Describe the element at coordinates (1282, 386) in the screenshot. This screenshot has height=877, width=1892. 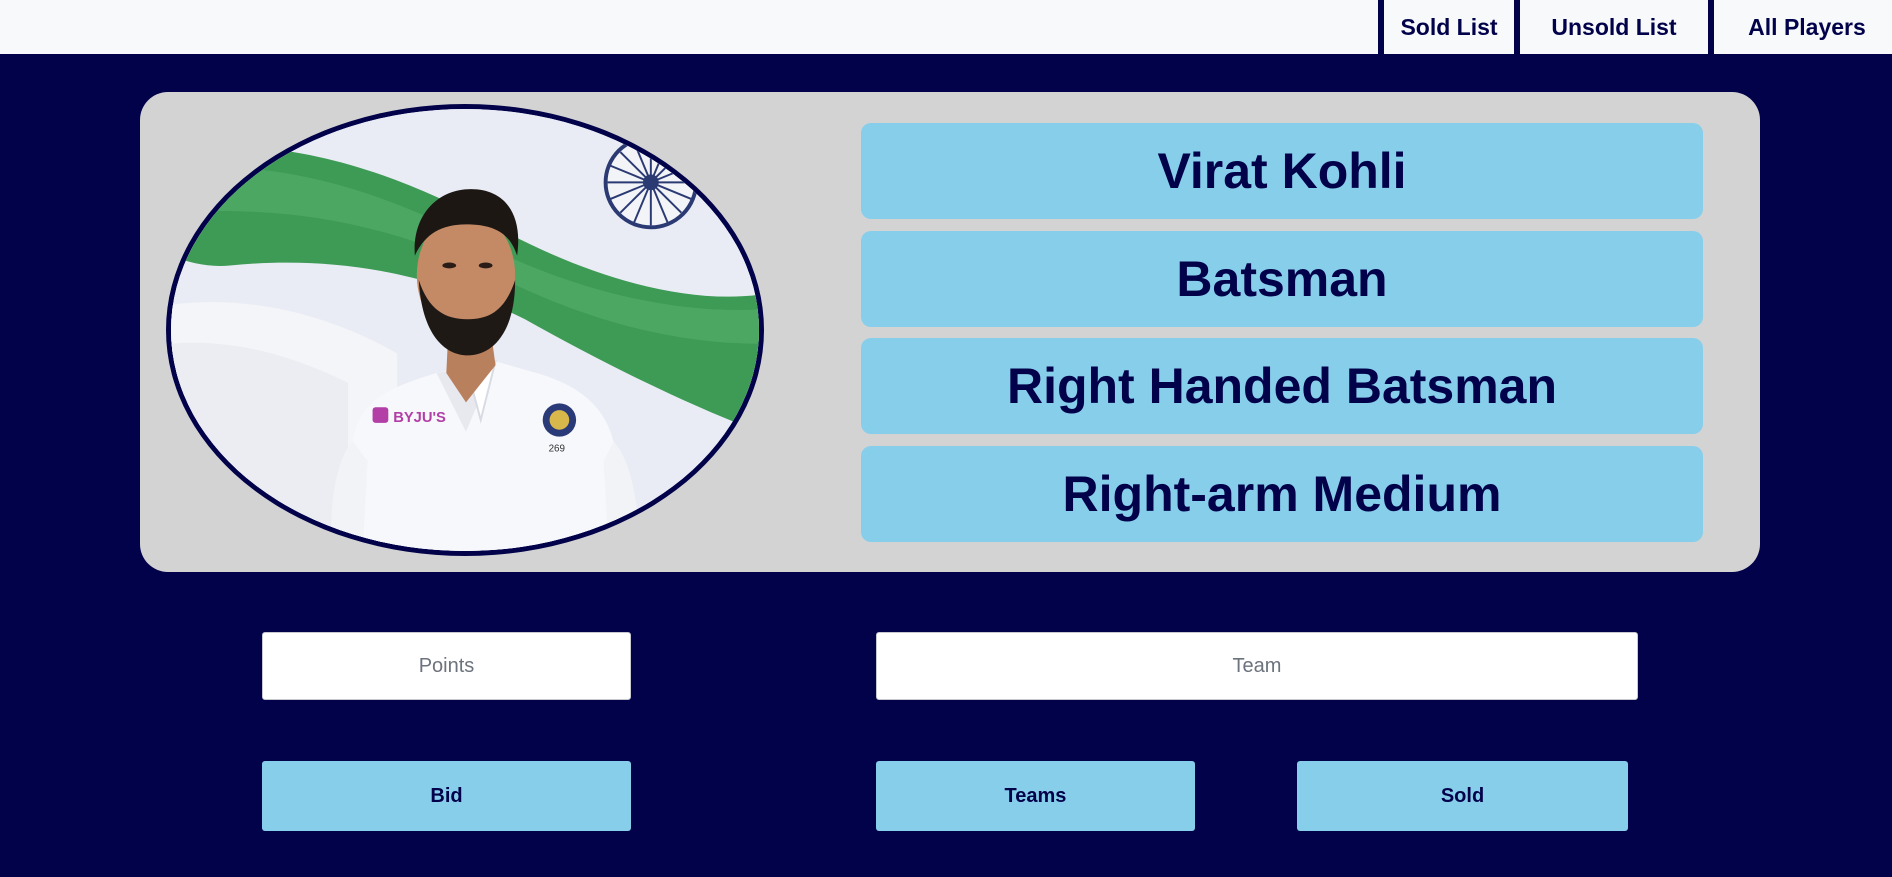
I see `player-batting-style: Right Handed Batsman` at that location.